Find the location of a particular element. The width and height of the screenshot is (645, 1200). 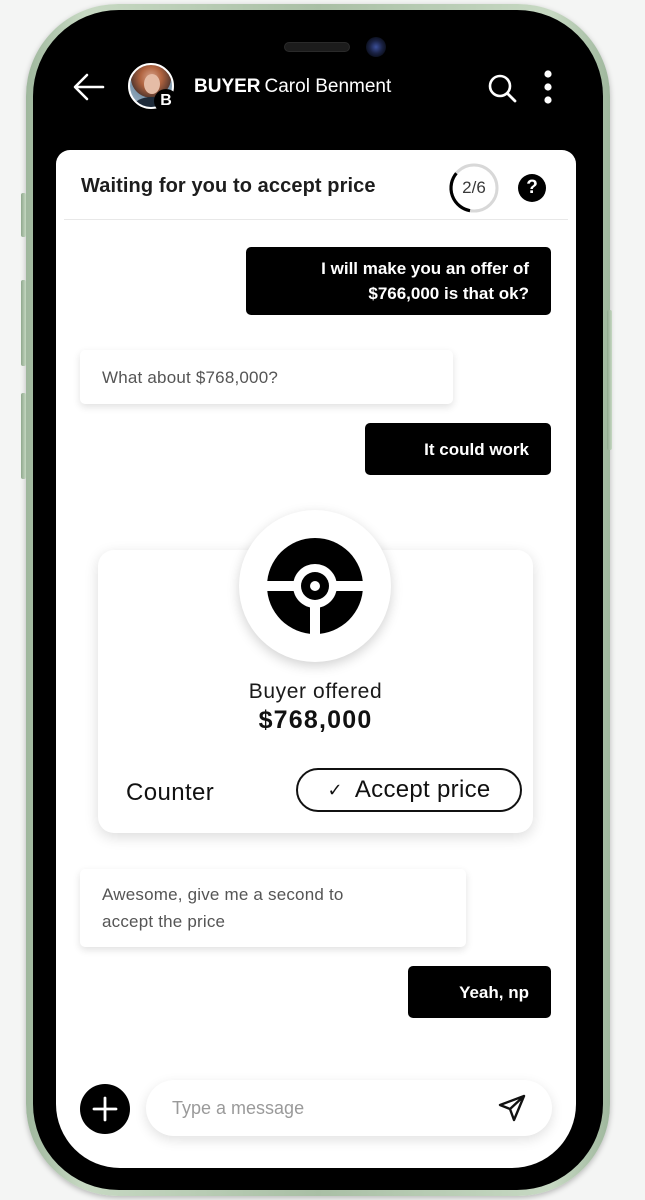

accept-price-label: Accept price is located at coordinates (422, 789).